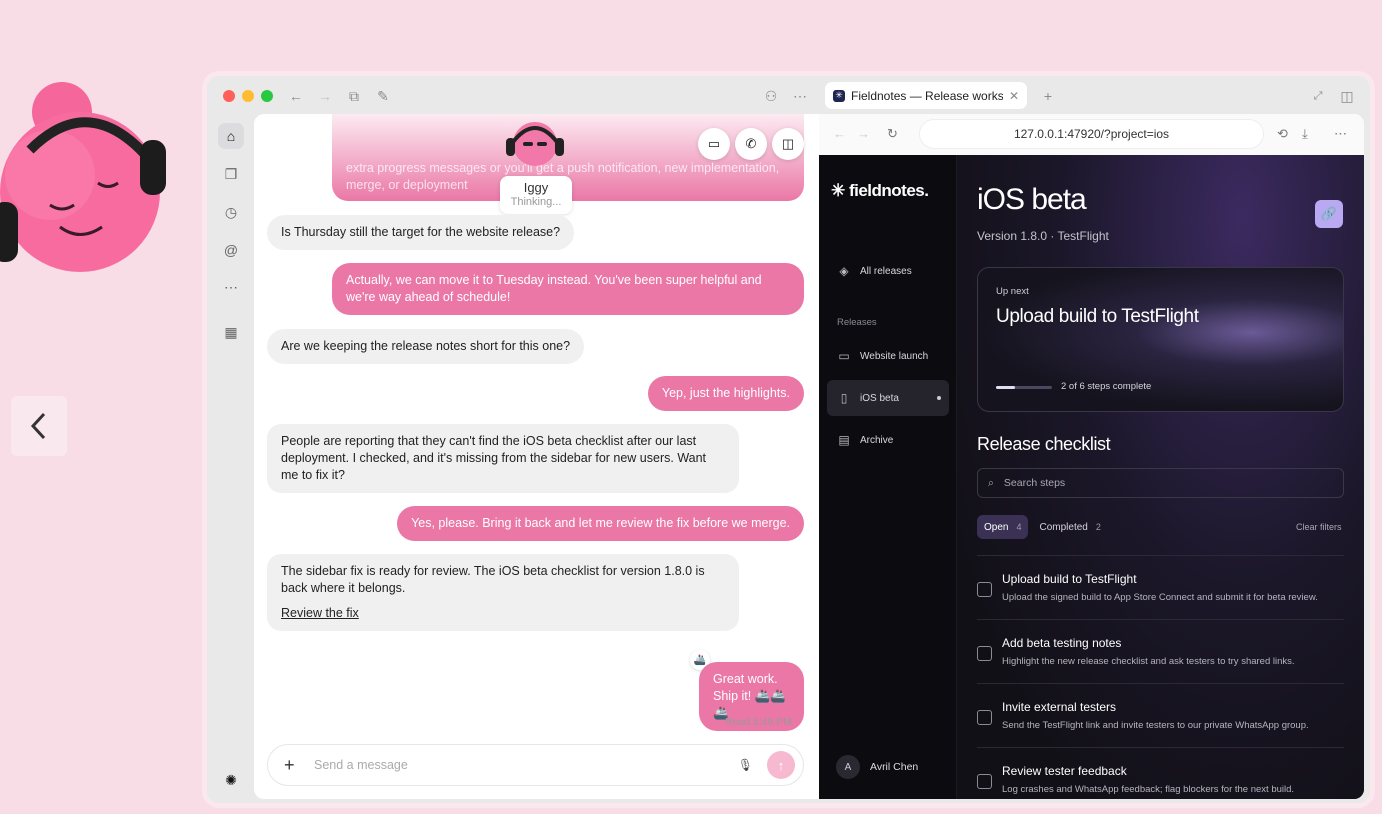  Describe the element at coordinates (877, 767) in the screenshot. I see `user-profile: A Avril Chen` at that location.